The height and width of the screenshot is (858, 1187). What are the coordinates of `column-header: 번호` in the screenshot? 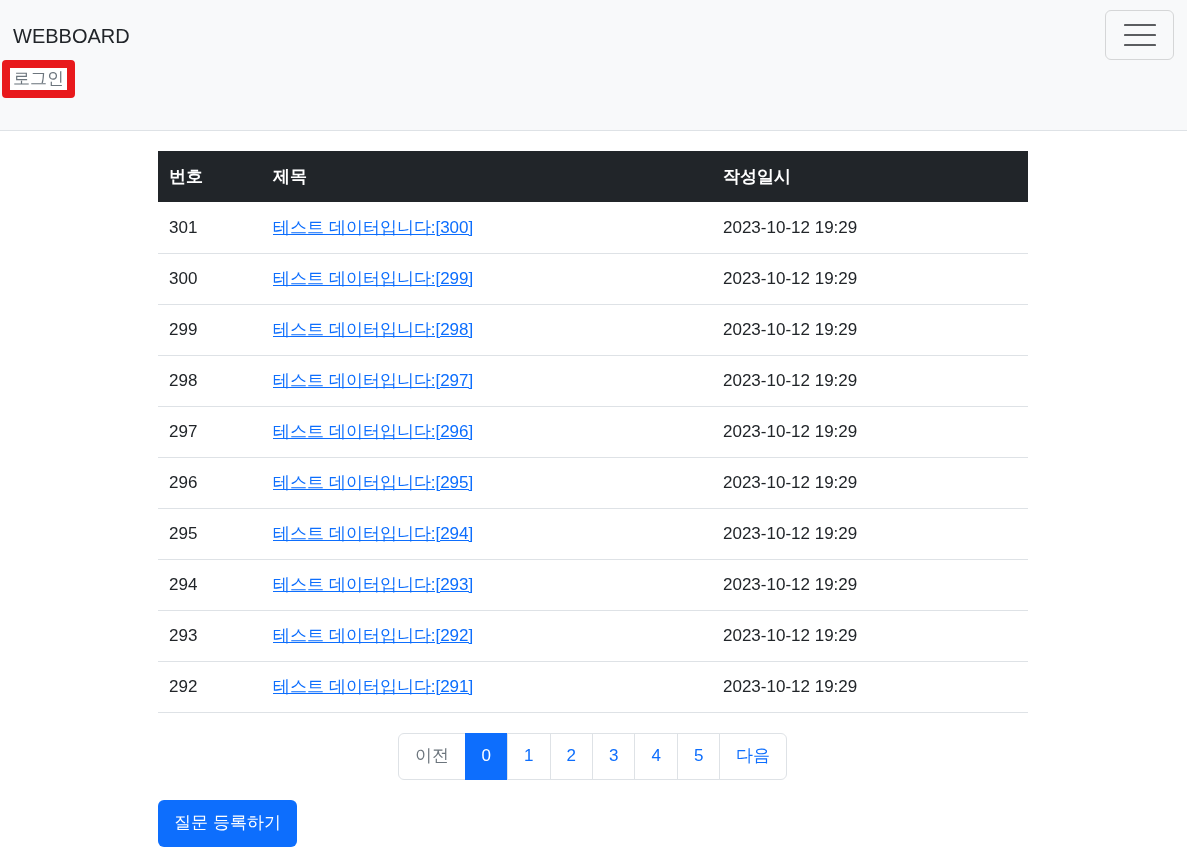 It's located at (210, 176).